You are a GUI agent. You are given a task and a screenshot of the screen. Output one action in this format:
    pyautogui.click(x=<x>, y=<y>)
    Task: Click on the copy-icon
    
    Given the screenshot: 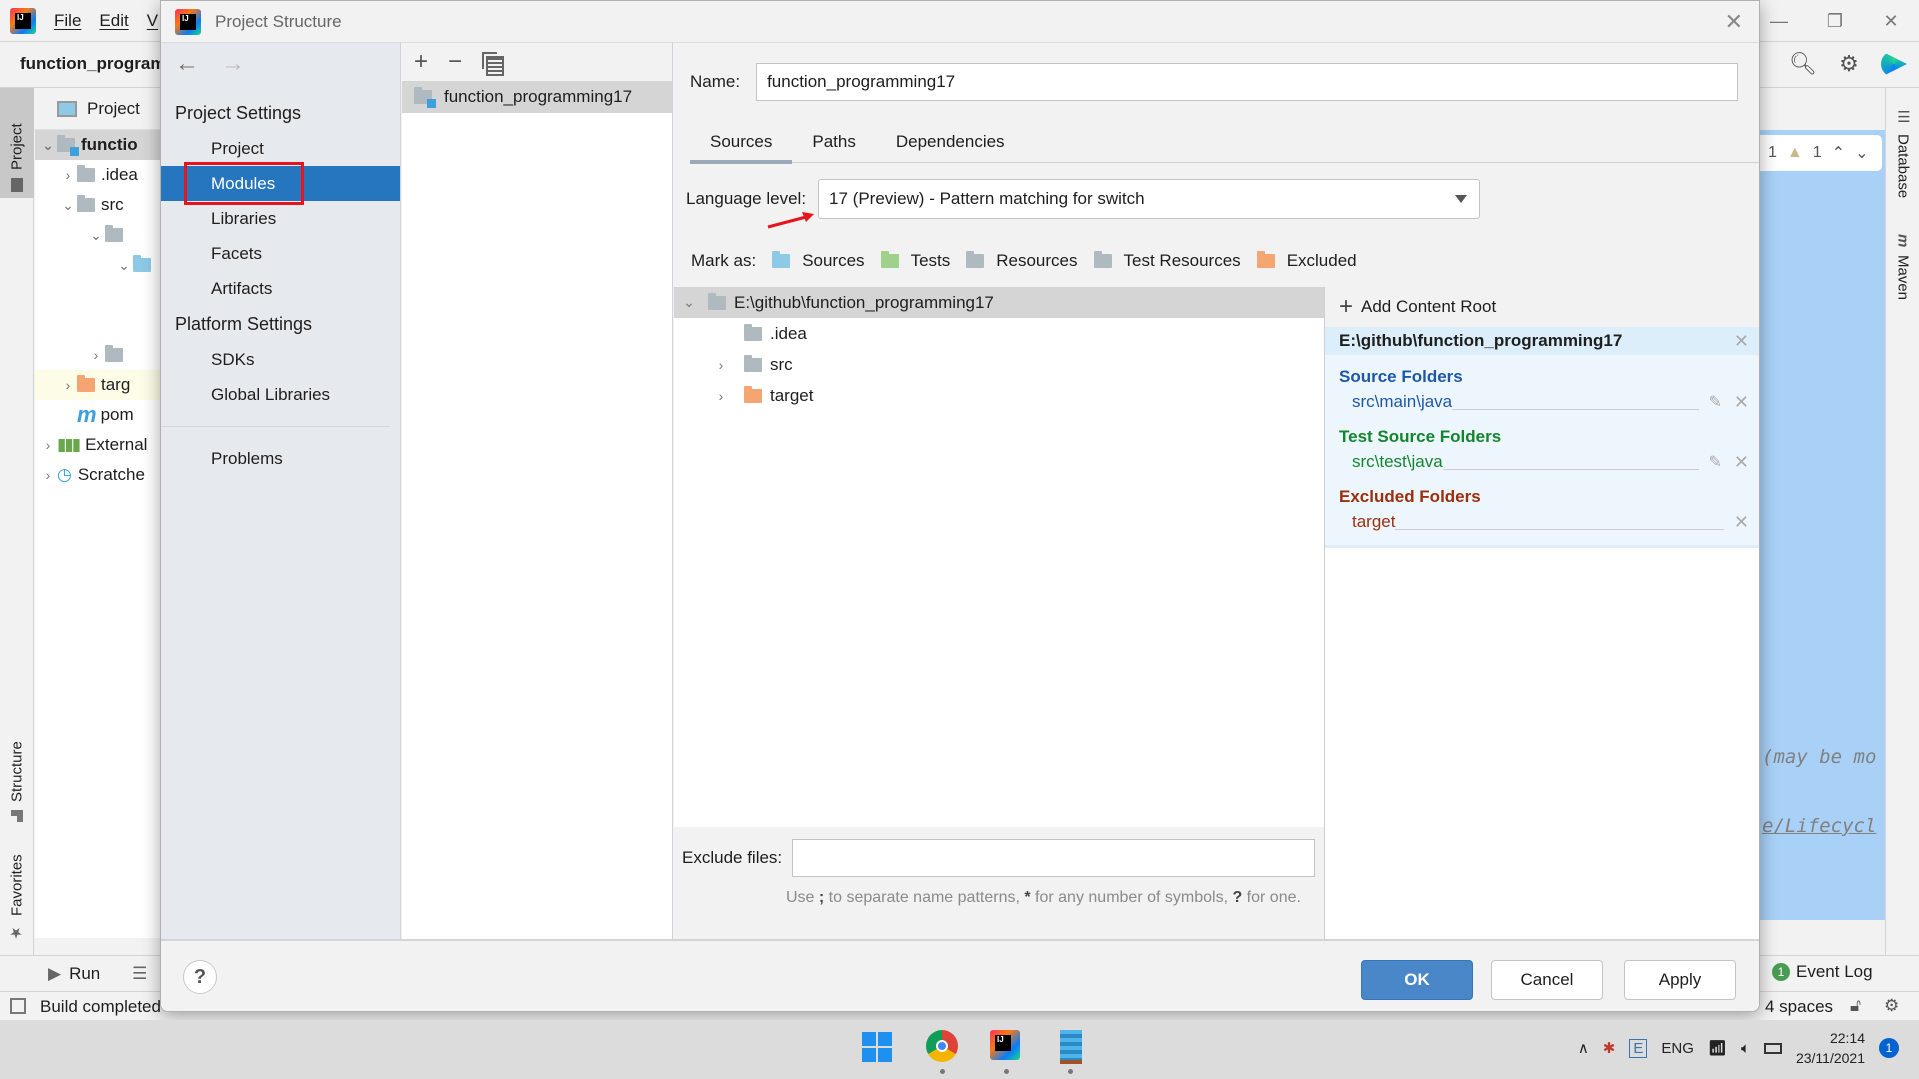 What is the action you would take?
    pyautogui.click(x=493, y=64)
    